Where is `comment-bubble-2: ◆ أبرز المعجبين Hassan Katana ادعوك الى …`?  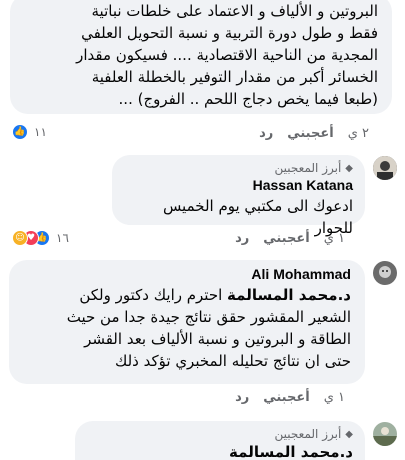 comment-bubble-2: ◆ أبرز المعجبين Hassan Katana ادعوك الى … is located at coordinates (238, 196).